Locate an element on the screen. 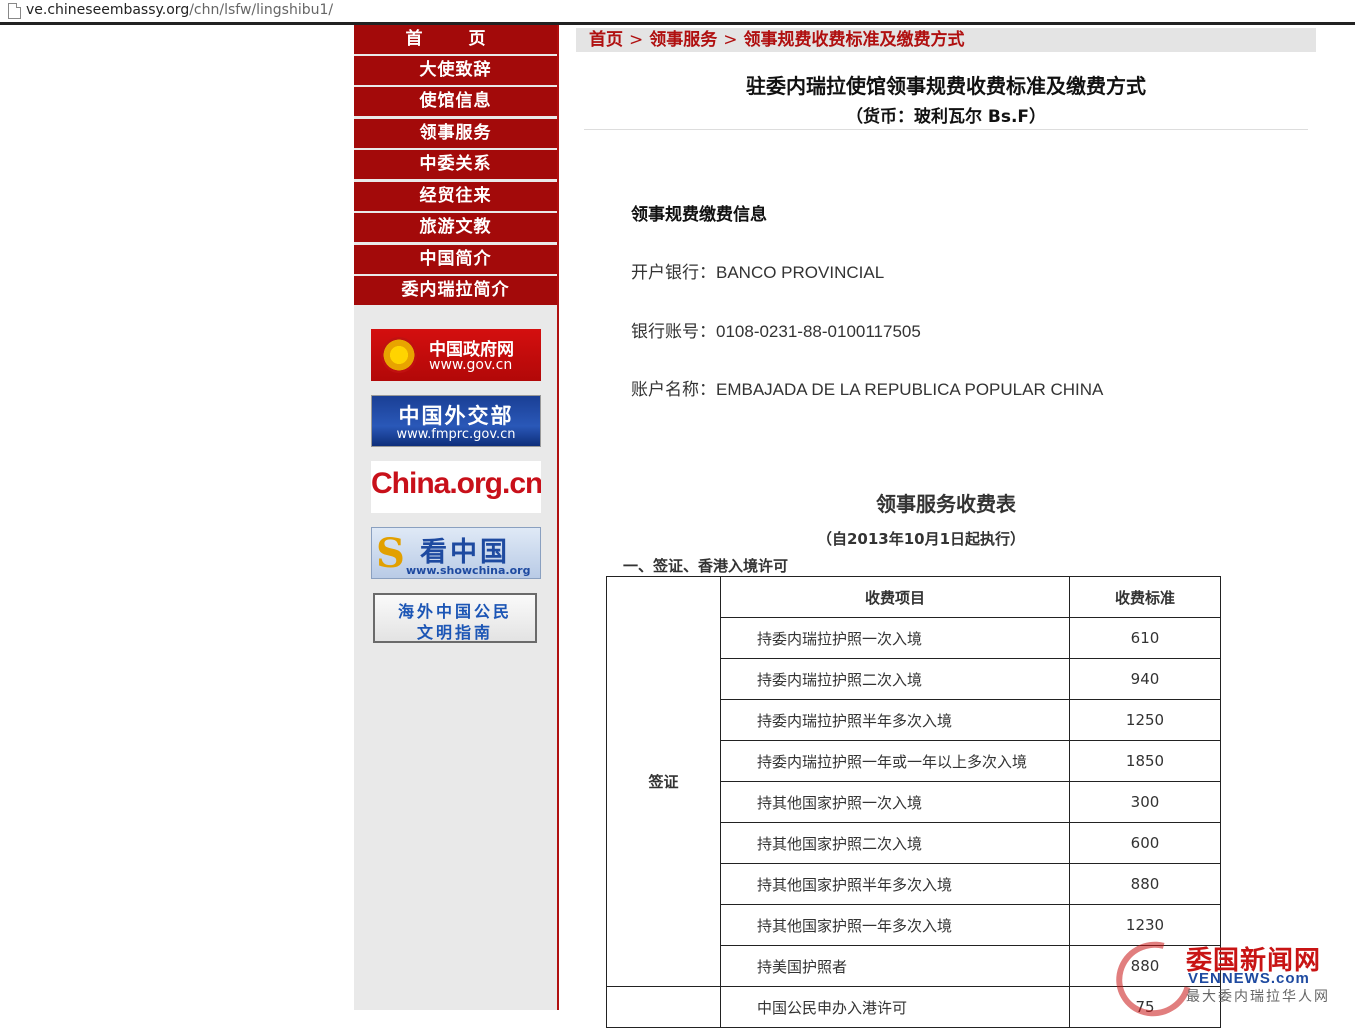 Image resolution: width=1355 pixels, height=1030 pixels. breadcrumb-consular: 领事服务 is located at coordinates (683, 40).